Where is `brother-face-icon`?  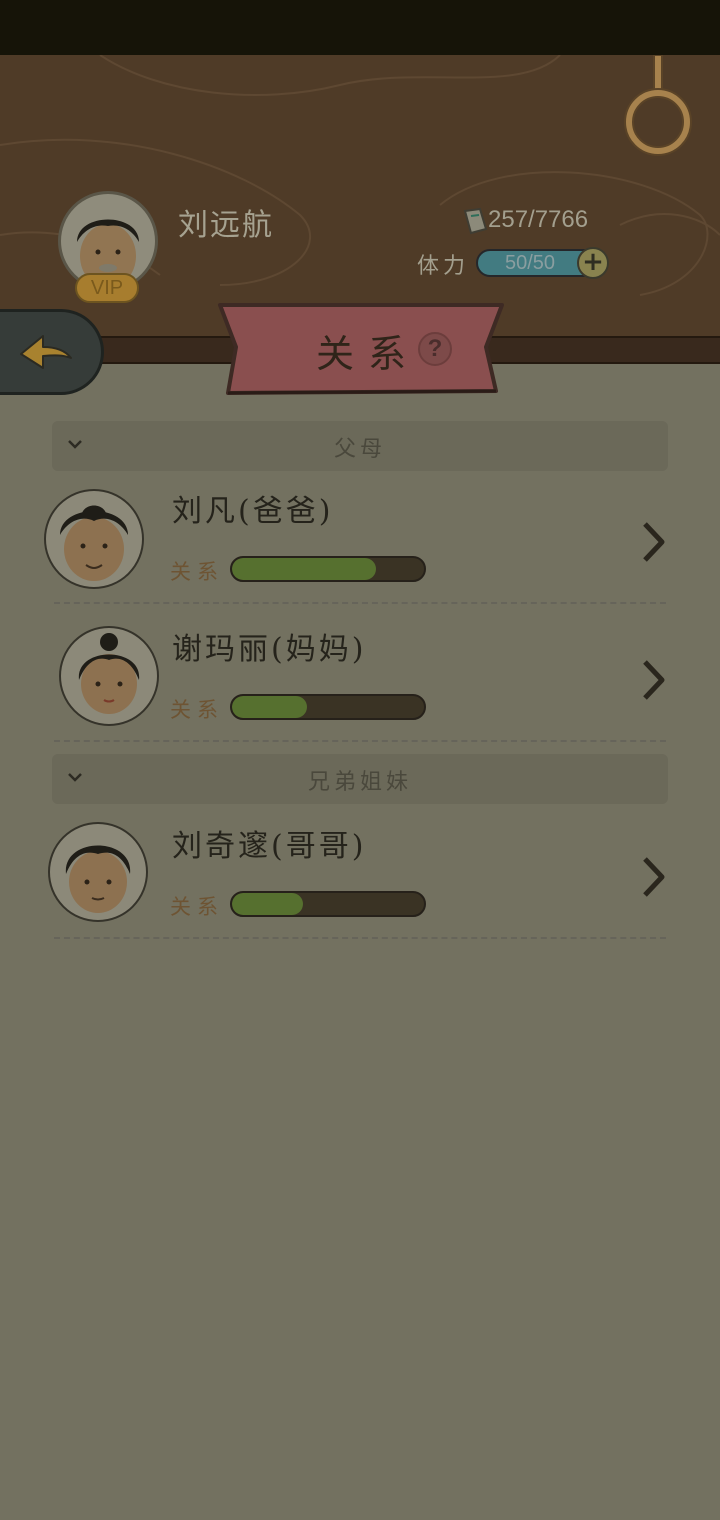
brother-face-icon is located at coordinates (98, 879).